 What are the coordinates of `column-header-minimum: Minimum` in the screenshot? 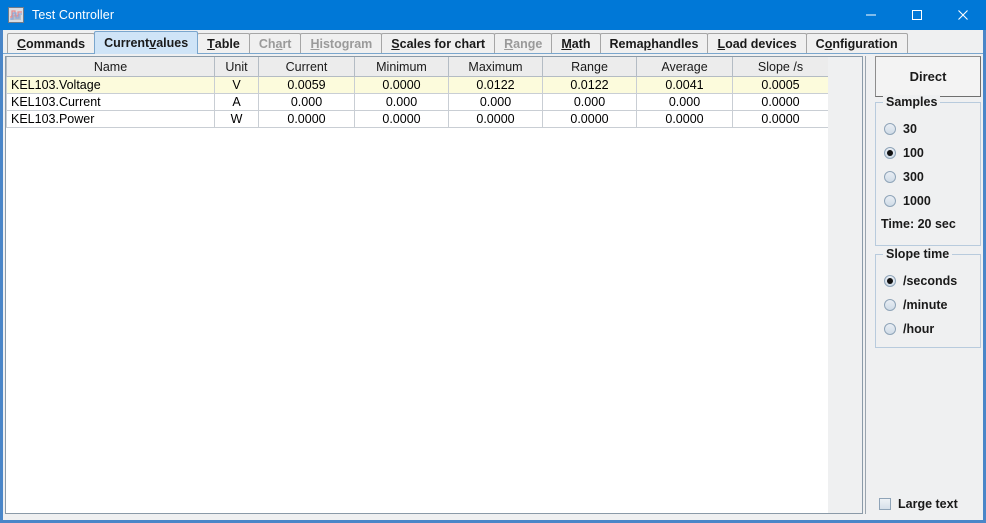 It's located at (401, 67).